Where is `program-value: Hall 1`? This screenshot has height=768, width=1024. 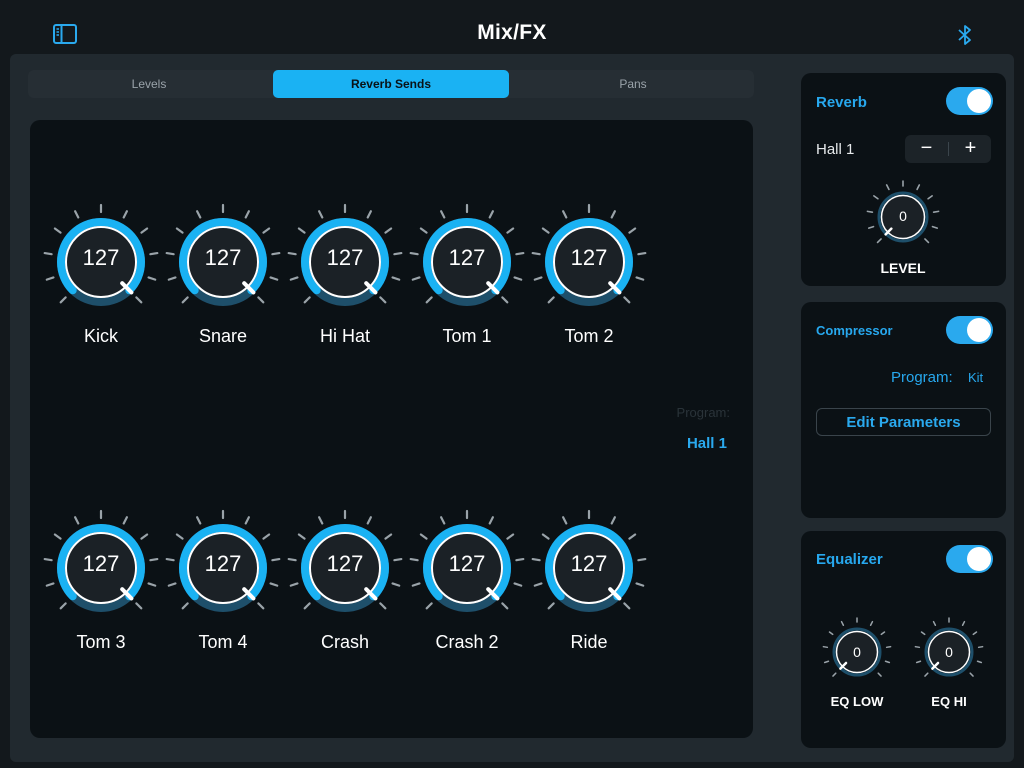 program-value: Hall 1 is located at coordinates (706, 443).